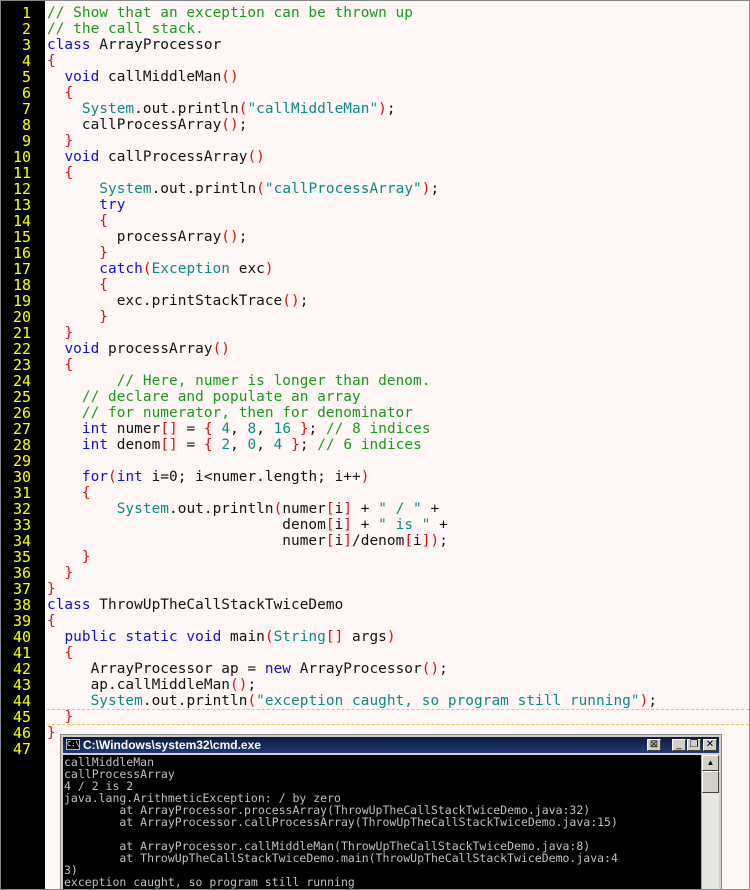 This screenshot has height=890, width=750. Describe the element at coordinates (282, 429) in the screenshot. I see `code-token: 16` at that location.